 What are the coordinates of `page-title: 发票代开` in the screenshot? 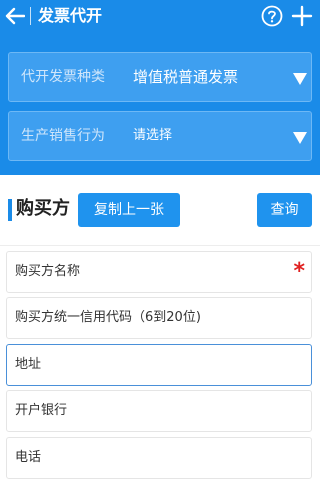 It's located at (70, 15).